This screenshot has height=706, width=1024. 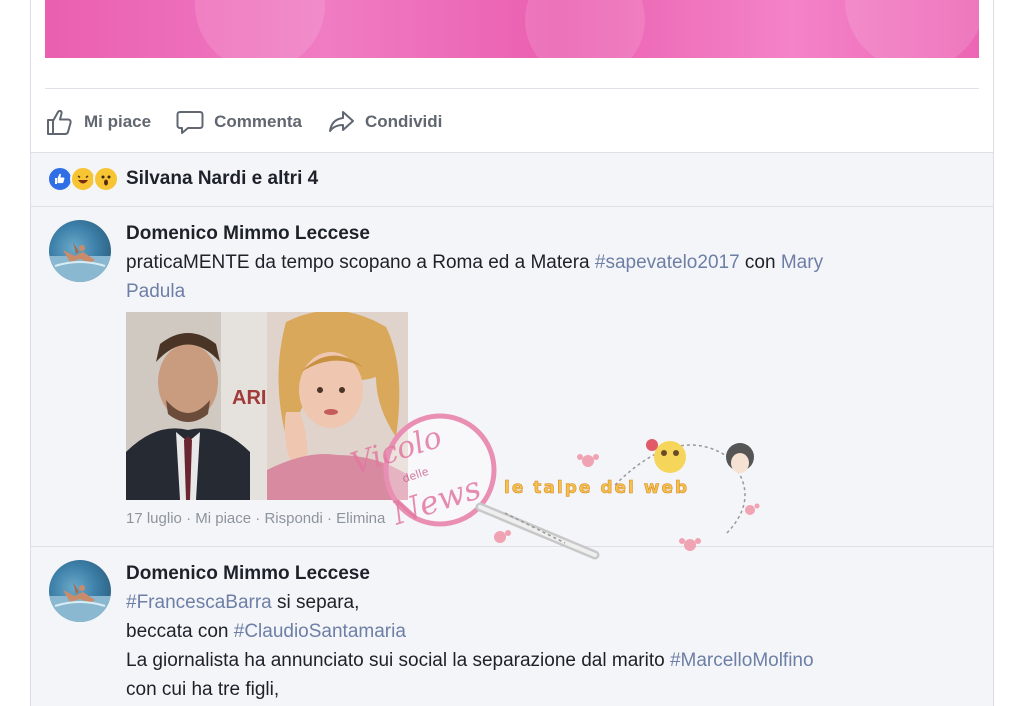 I want to click on thumbs-up-icon, so click(x=59, y=122).